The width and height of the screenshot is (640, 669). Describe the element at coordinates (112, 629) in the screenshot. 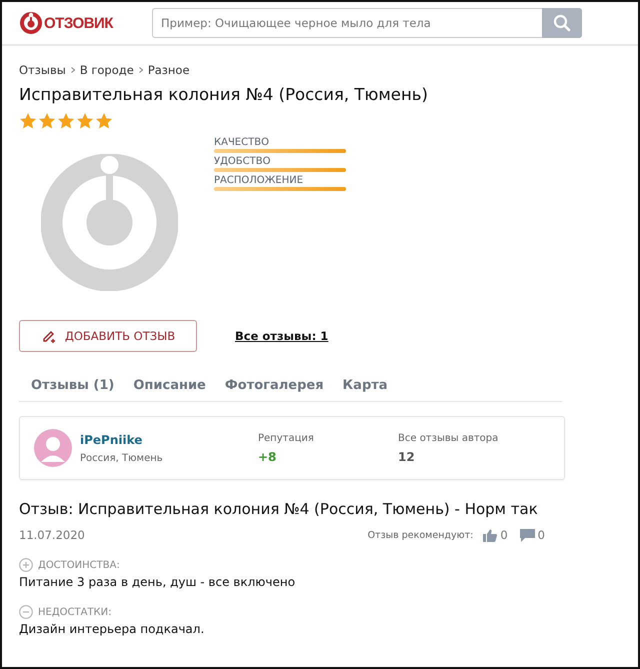

I see `section-text: Дизайн интерьера подкачал.` at that location.